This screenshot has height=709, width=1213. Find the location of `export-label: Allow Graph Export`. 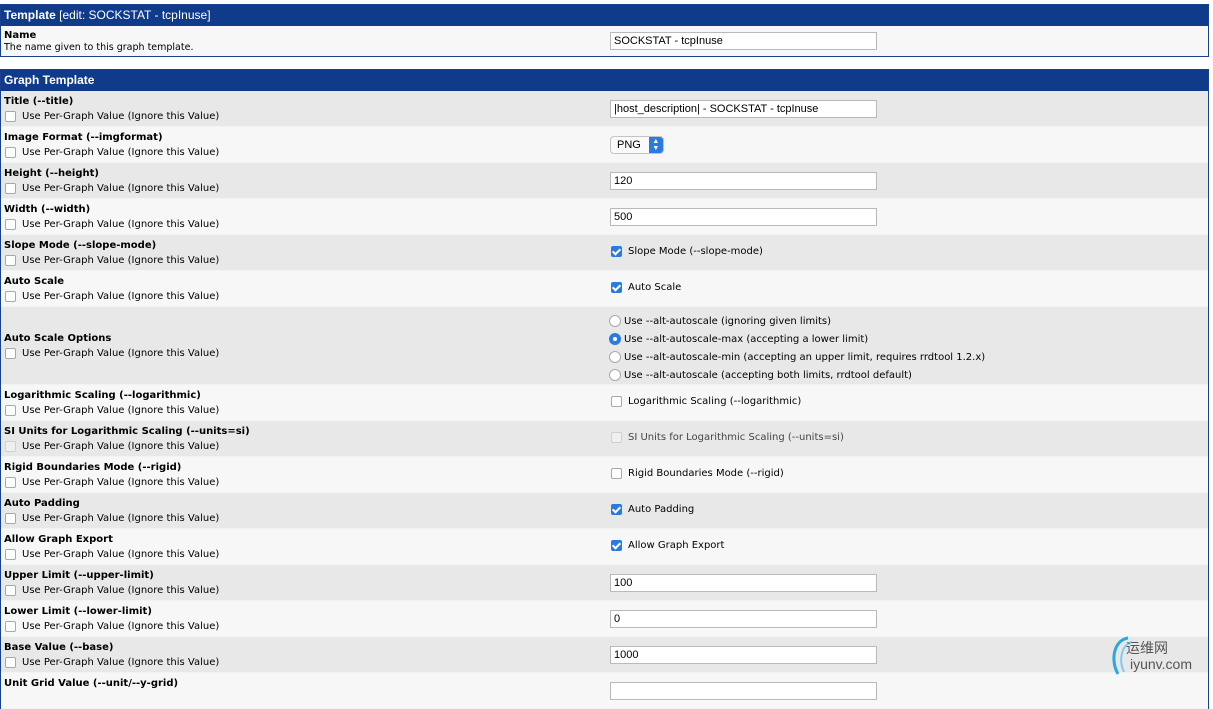

export-label: Allow Graph Export is located at coordinates (58, 539).